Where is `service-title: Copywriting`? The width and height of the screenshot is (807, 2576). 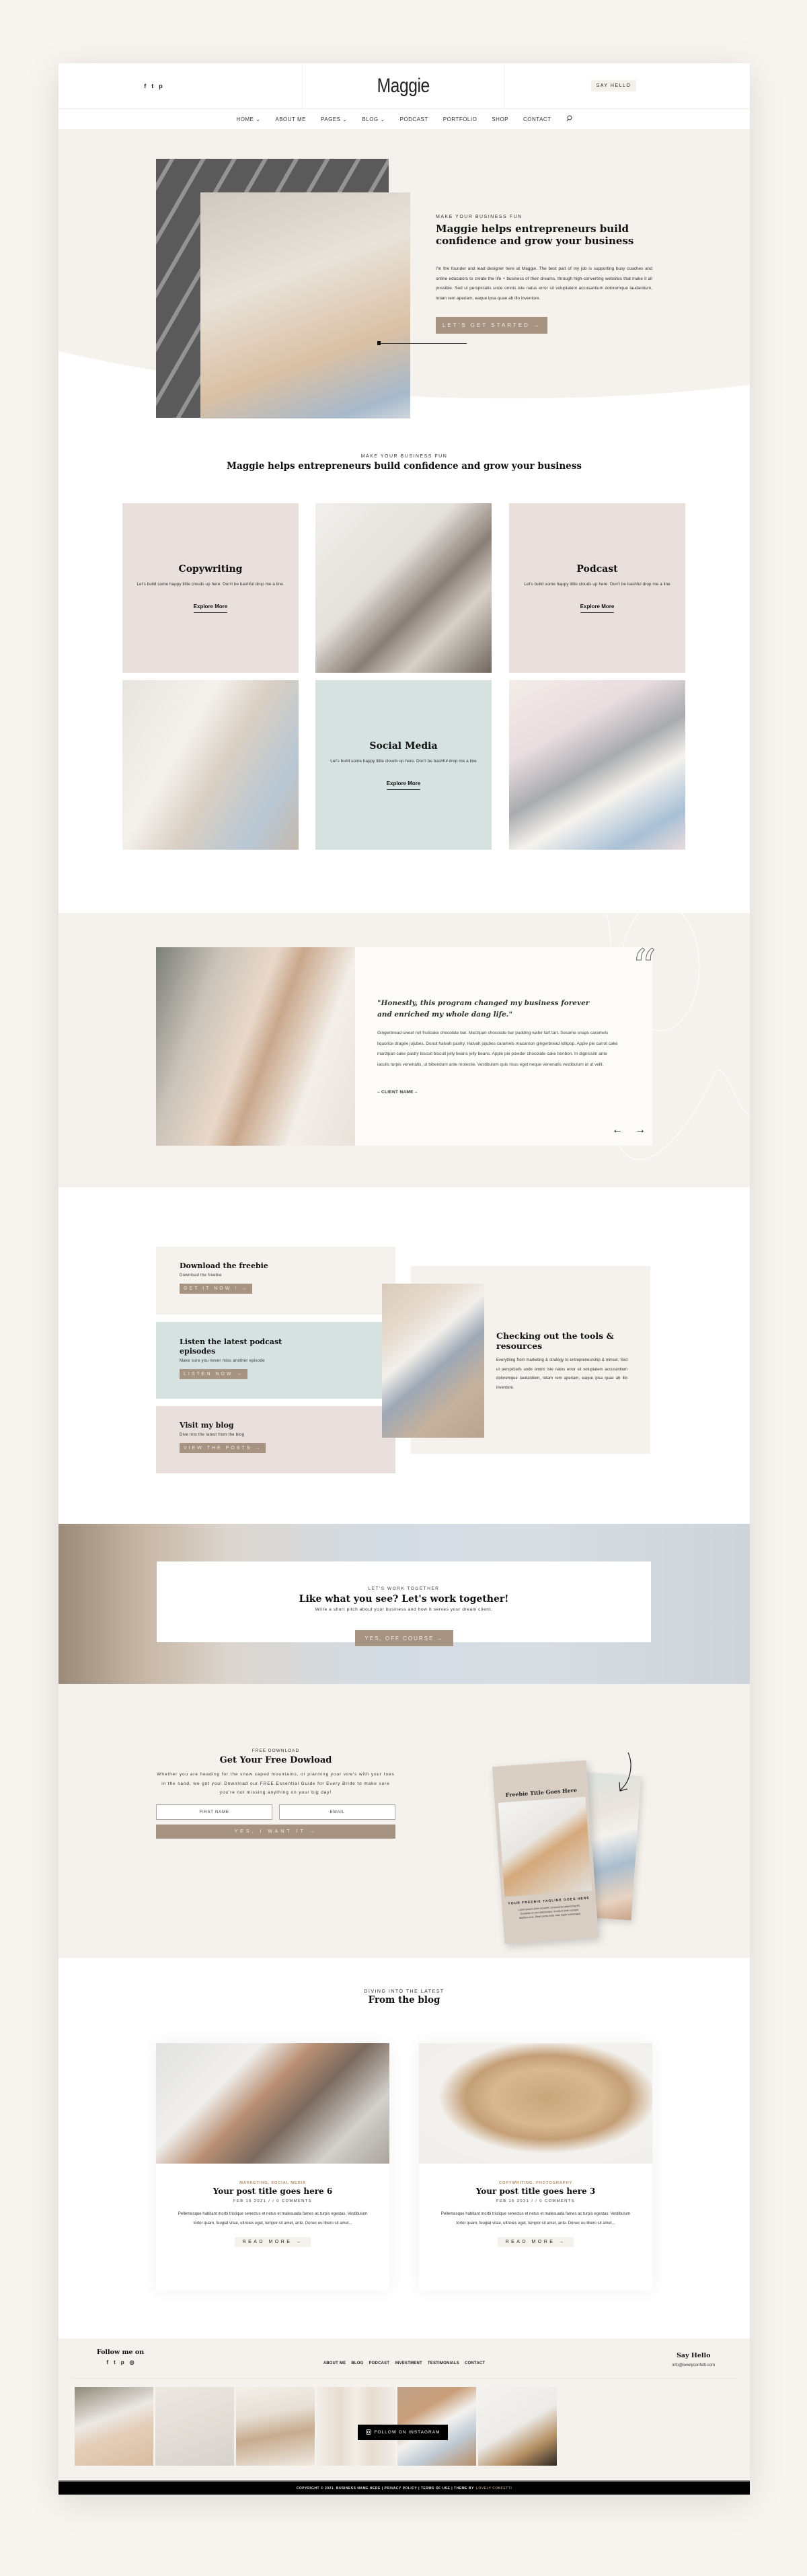
service-title: Copywriting is located at coordinates (210, 569).